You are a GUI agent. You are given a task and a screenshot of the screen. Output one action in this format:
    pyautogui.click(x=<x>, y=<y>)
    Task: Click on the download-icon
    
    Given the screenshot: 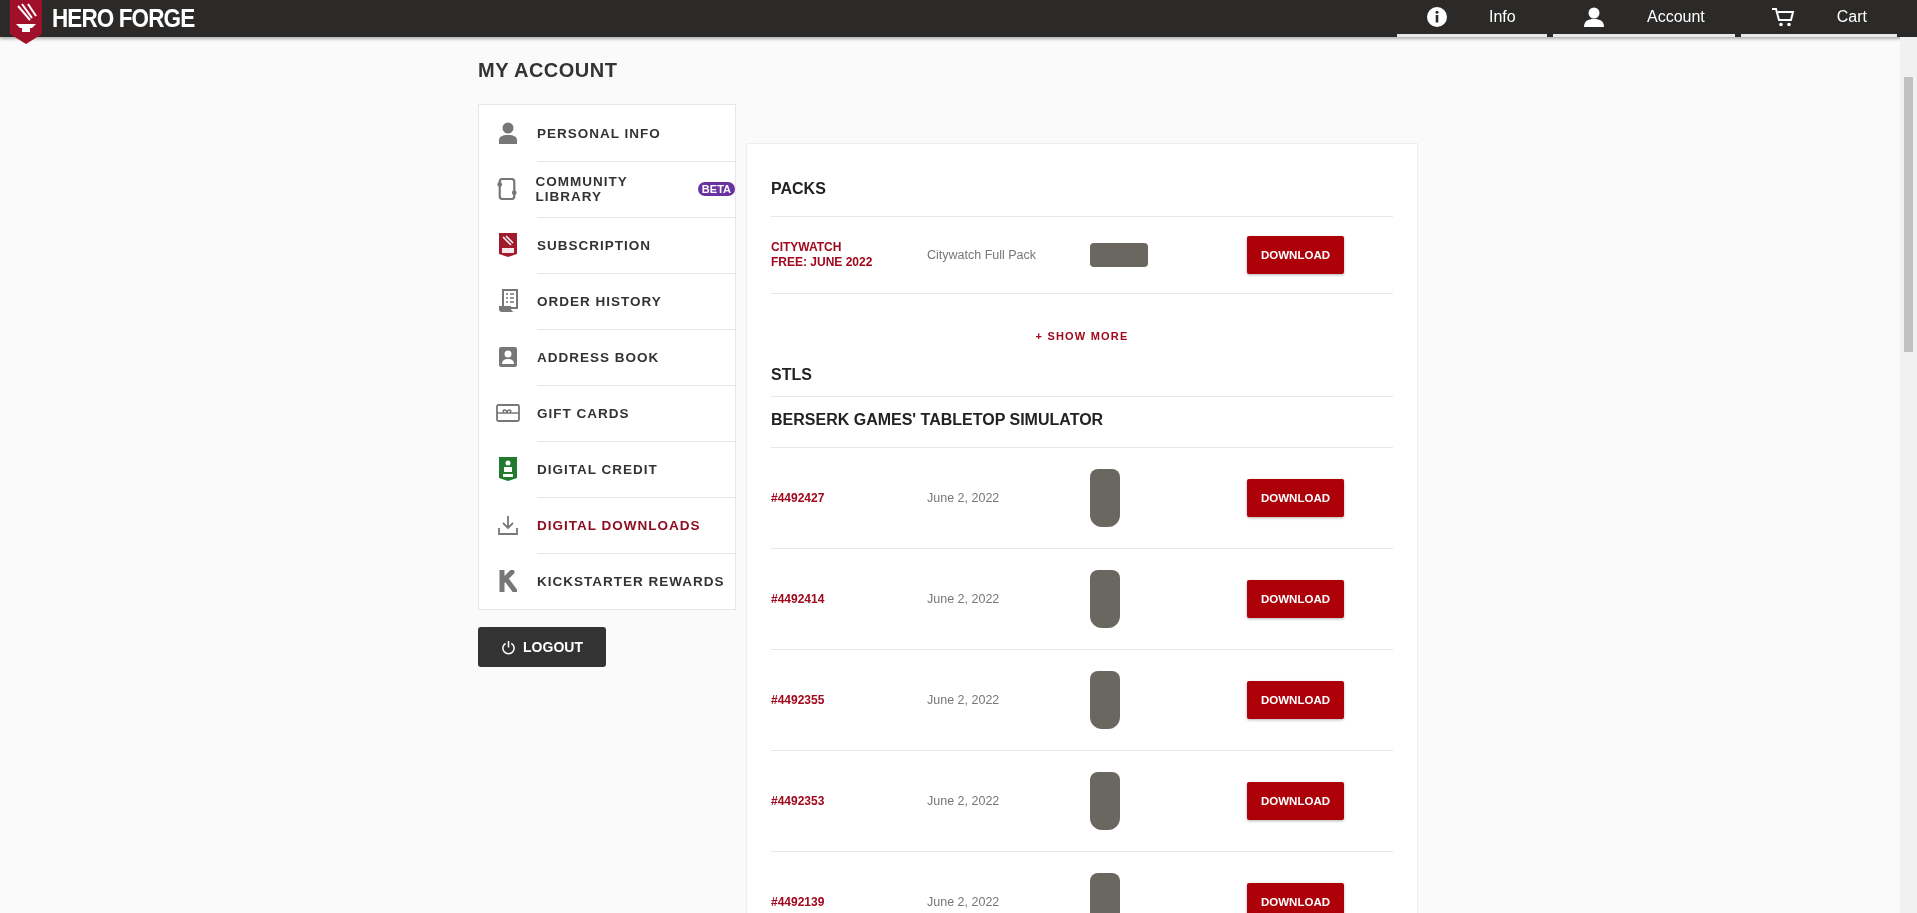 What is the action you would take?
    pyautogui.click(x=508, y=525)
    